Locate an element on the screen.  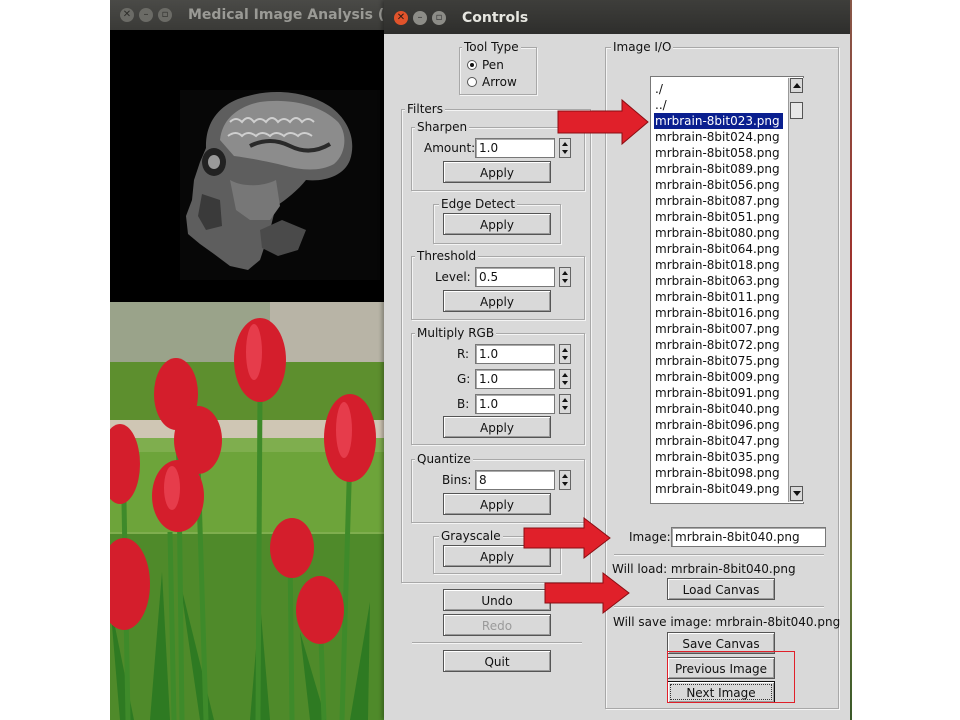
multiply-b-spinner is located at coordinates (565, 404).